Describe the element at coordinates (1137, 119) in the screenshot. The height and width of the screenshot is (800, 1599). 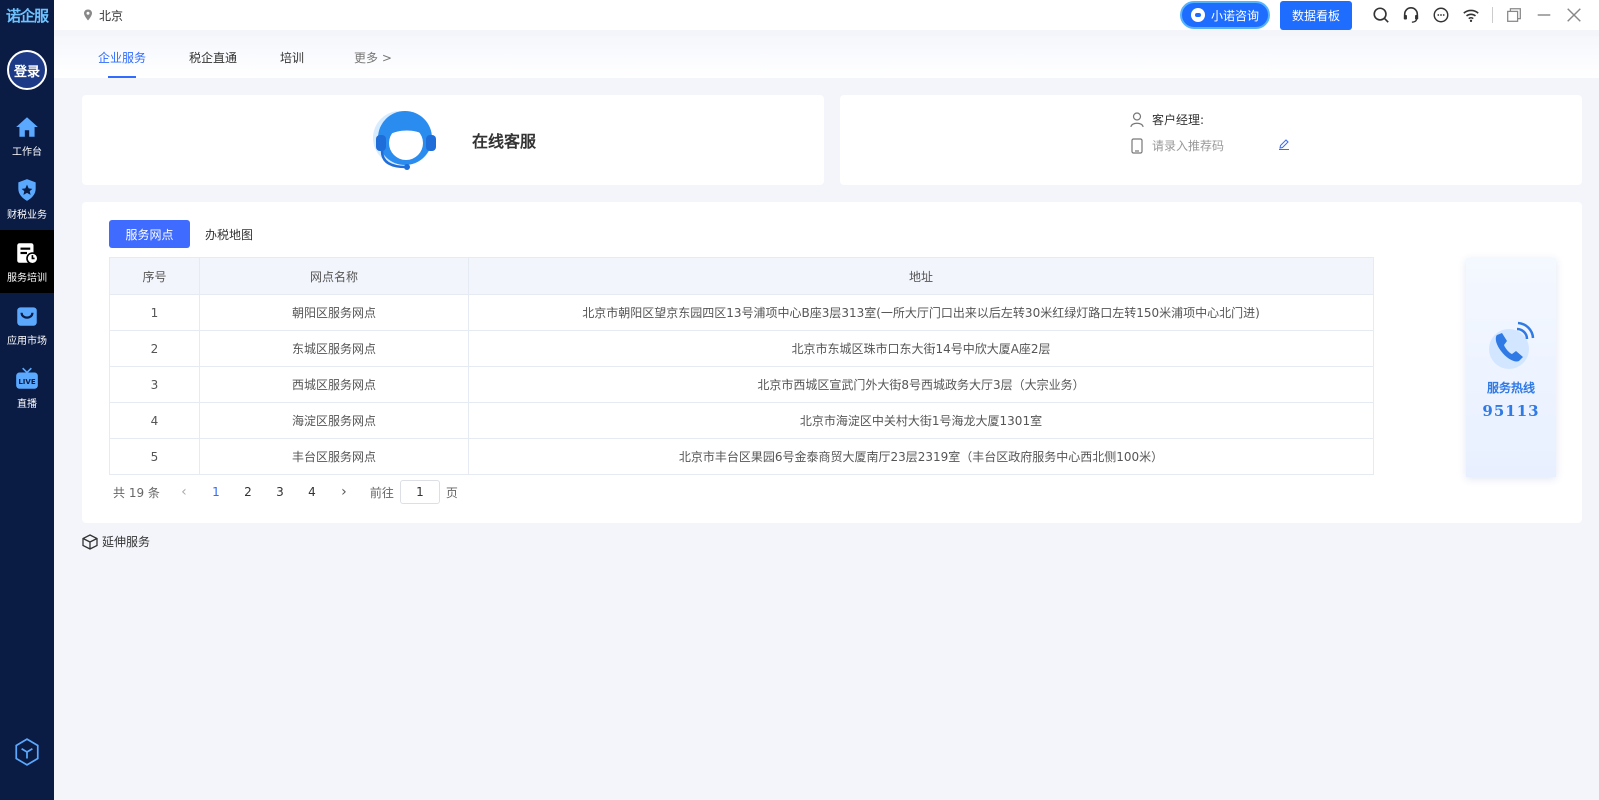
I see `user-icon` at that location.